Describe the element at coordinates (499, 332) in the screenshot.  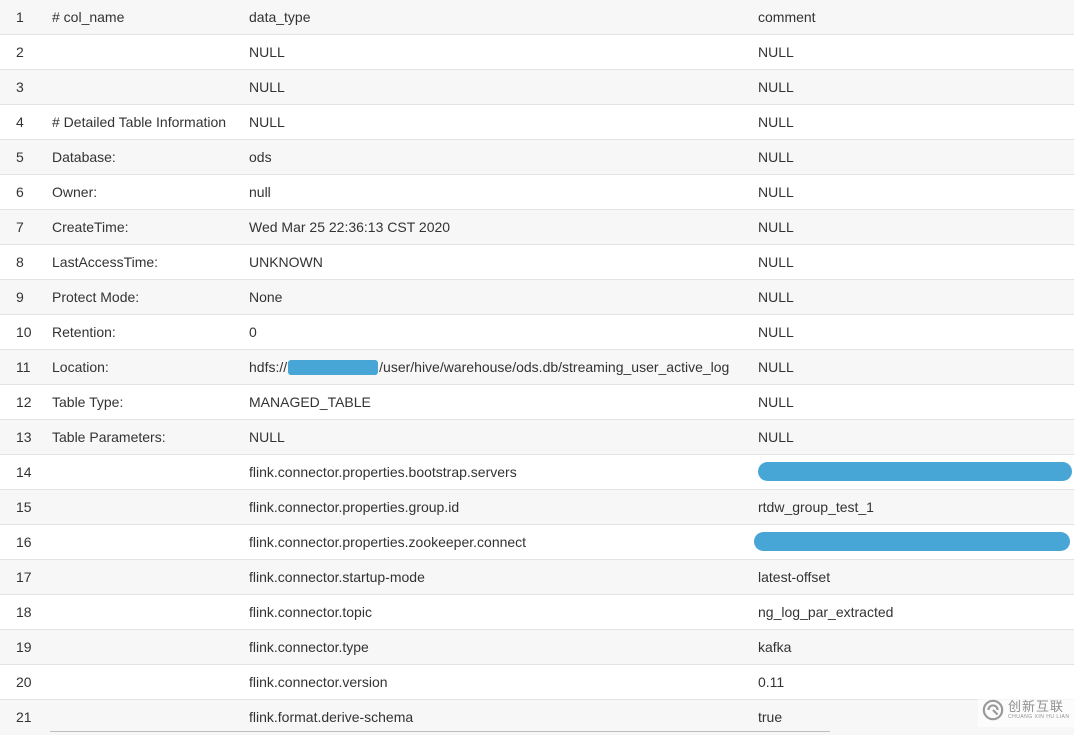
I see `data-type-cell: 0` at that location.